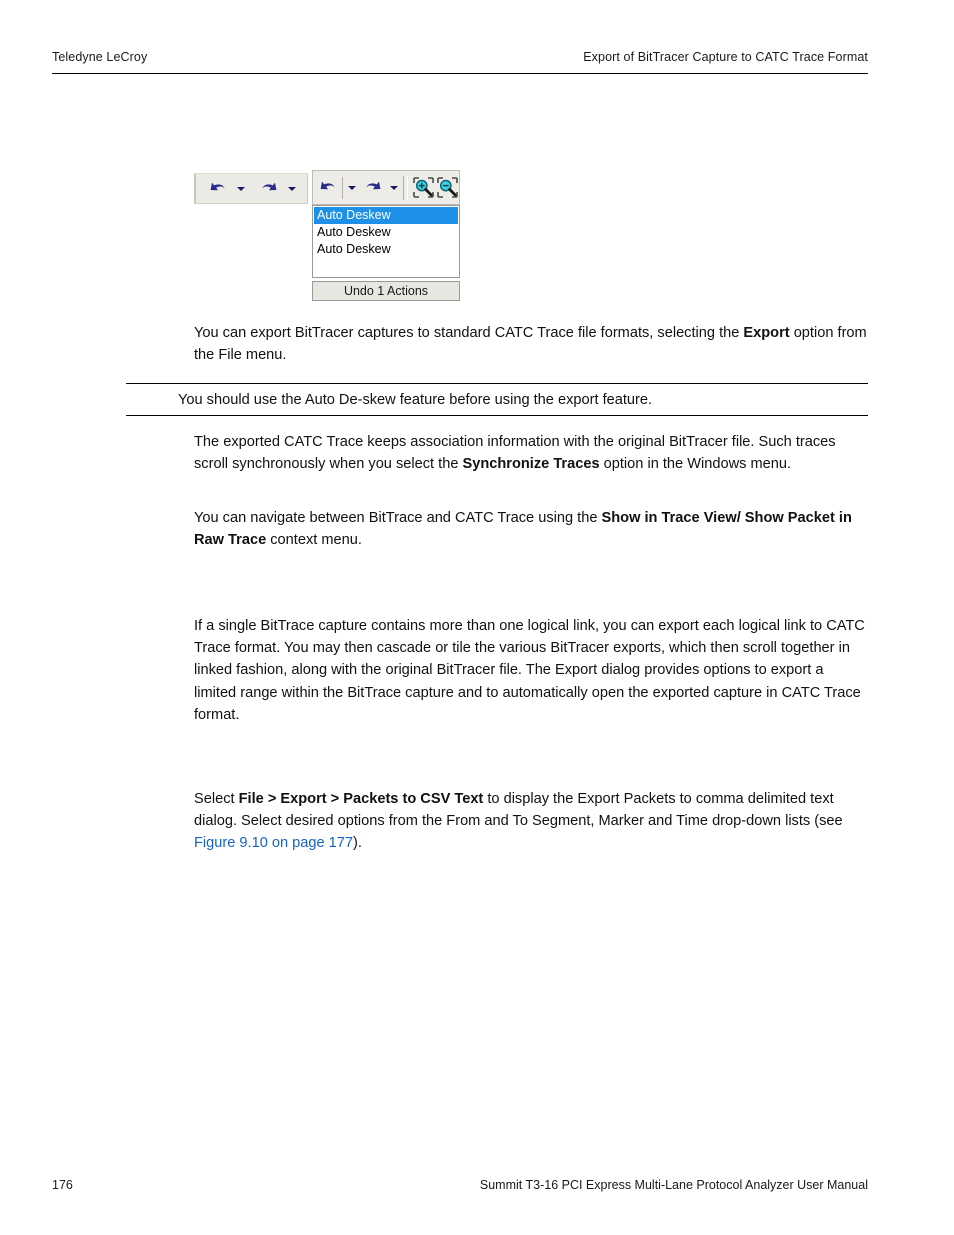 The width and height of the screenshot is (954, 1235). Describe the element at coordinates (497, 415) in the screenshot. I see `note-bottom-rule` at that location.